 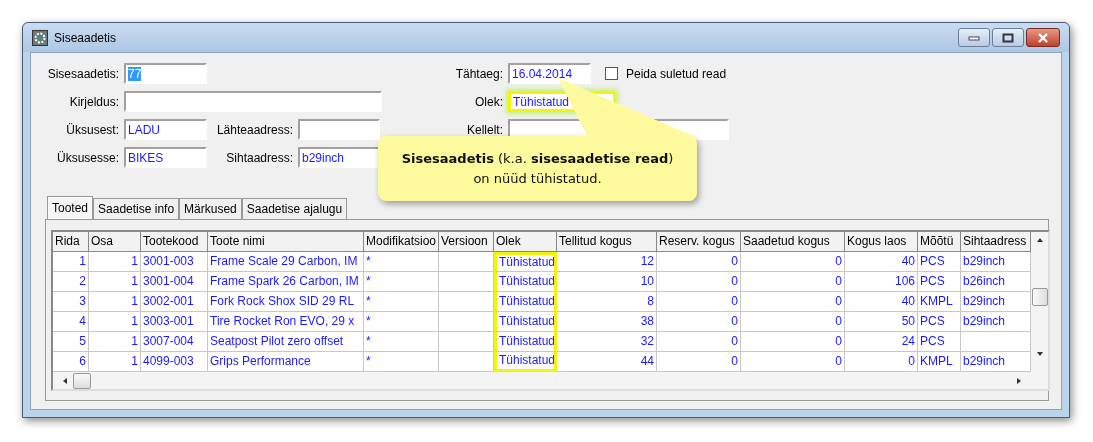 What do you see at coordinates (71, 322) in the screenshot?
I see `table-cell: 4` at bounding box center [71, 322].